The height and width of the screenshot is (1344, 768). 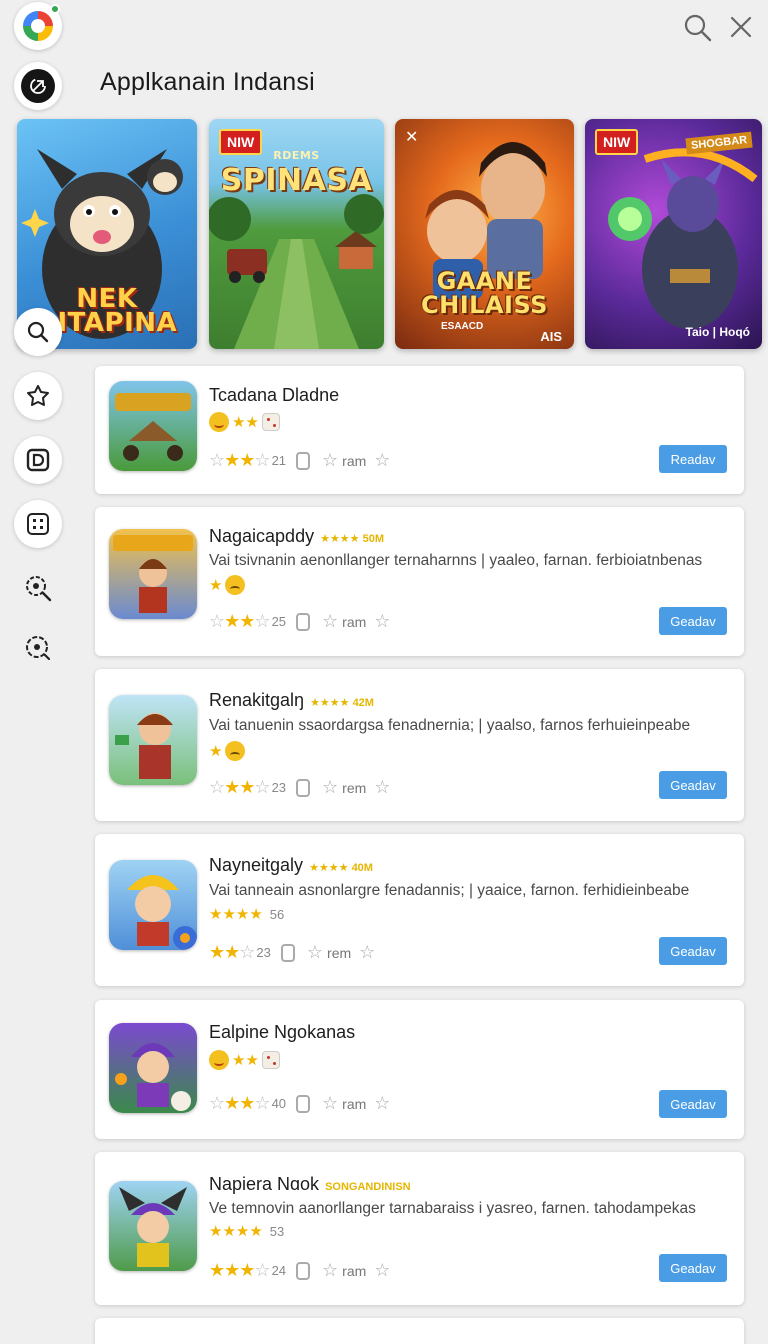 What do you see at coordinates (342, 703) in the screenshot?
I see `app-tag: ★★★★ 42M` at bounding box center [342, 703].